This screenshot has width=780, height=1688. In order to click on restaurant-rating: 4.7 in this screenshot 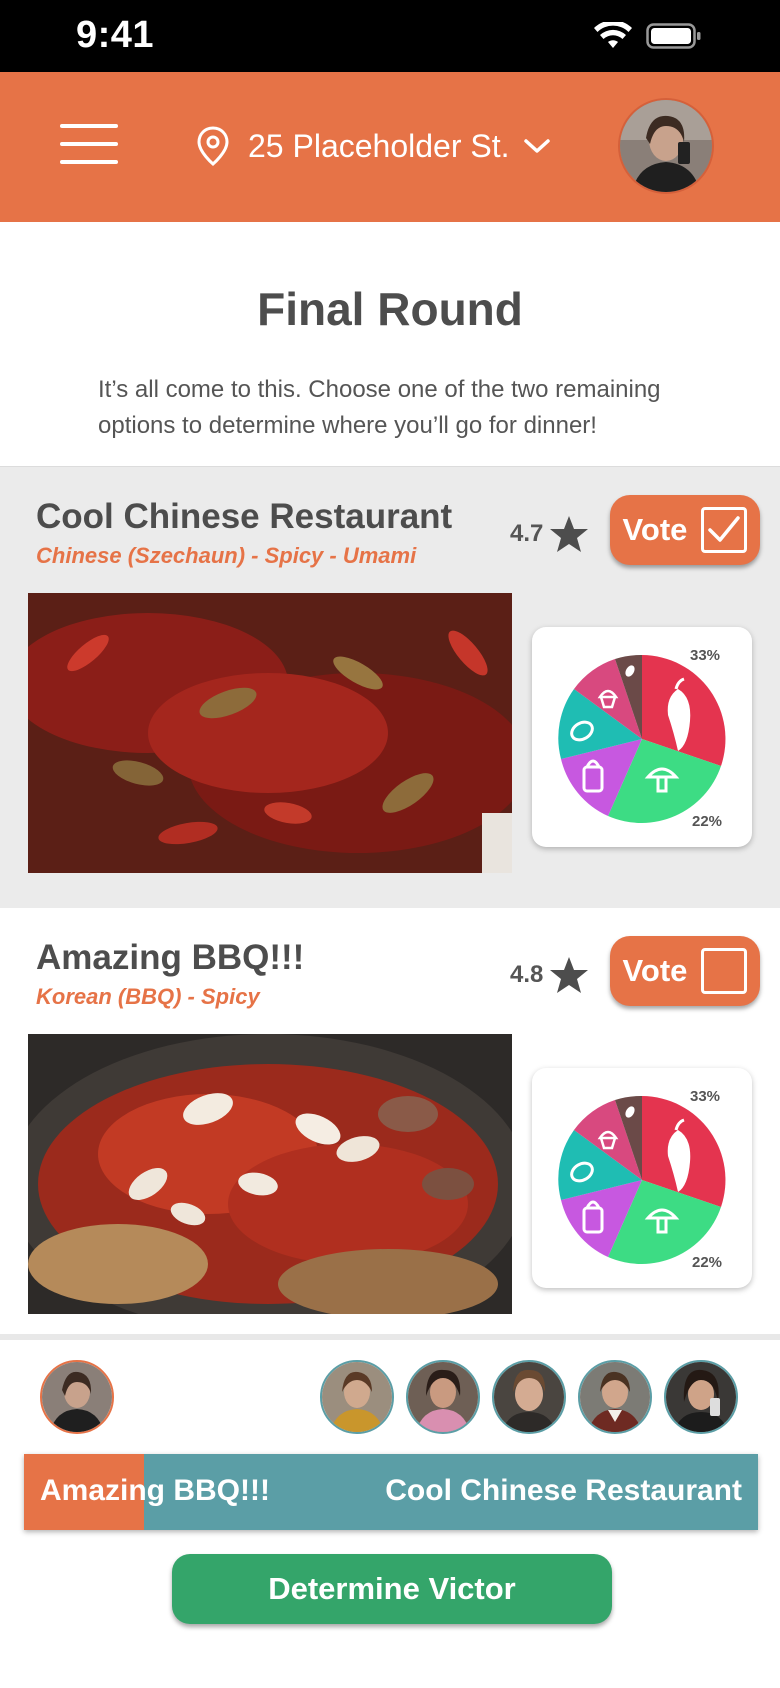, I will do `click(549, 534)`.